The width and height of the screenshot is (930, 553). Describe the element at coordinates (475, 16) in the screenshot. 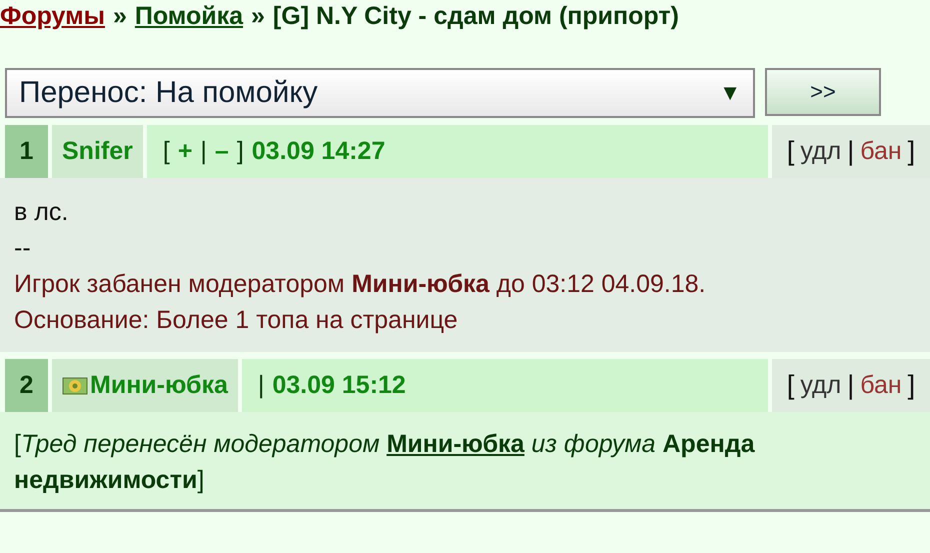

I see `thread-title: [G] N.Y City - сдам дом (припорт)` at that location.